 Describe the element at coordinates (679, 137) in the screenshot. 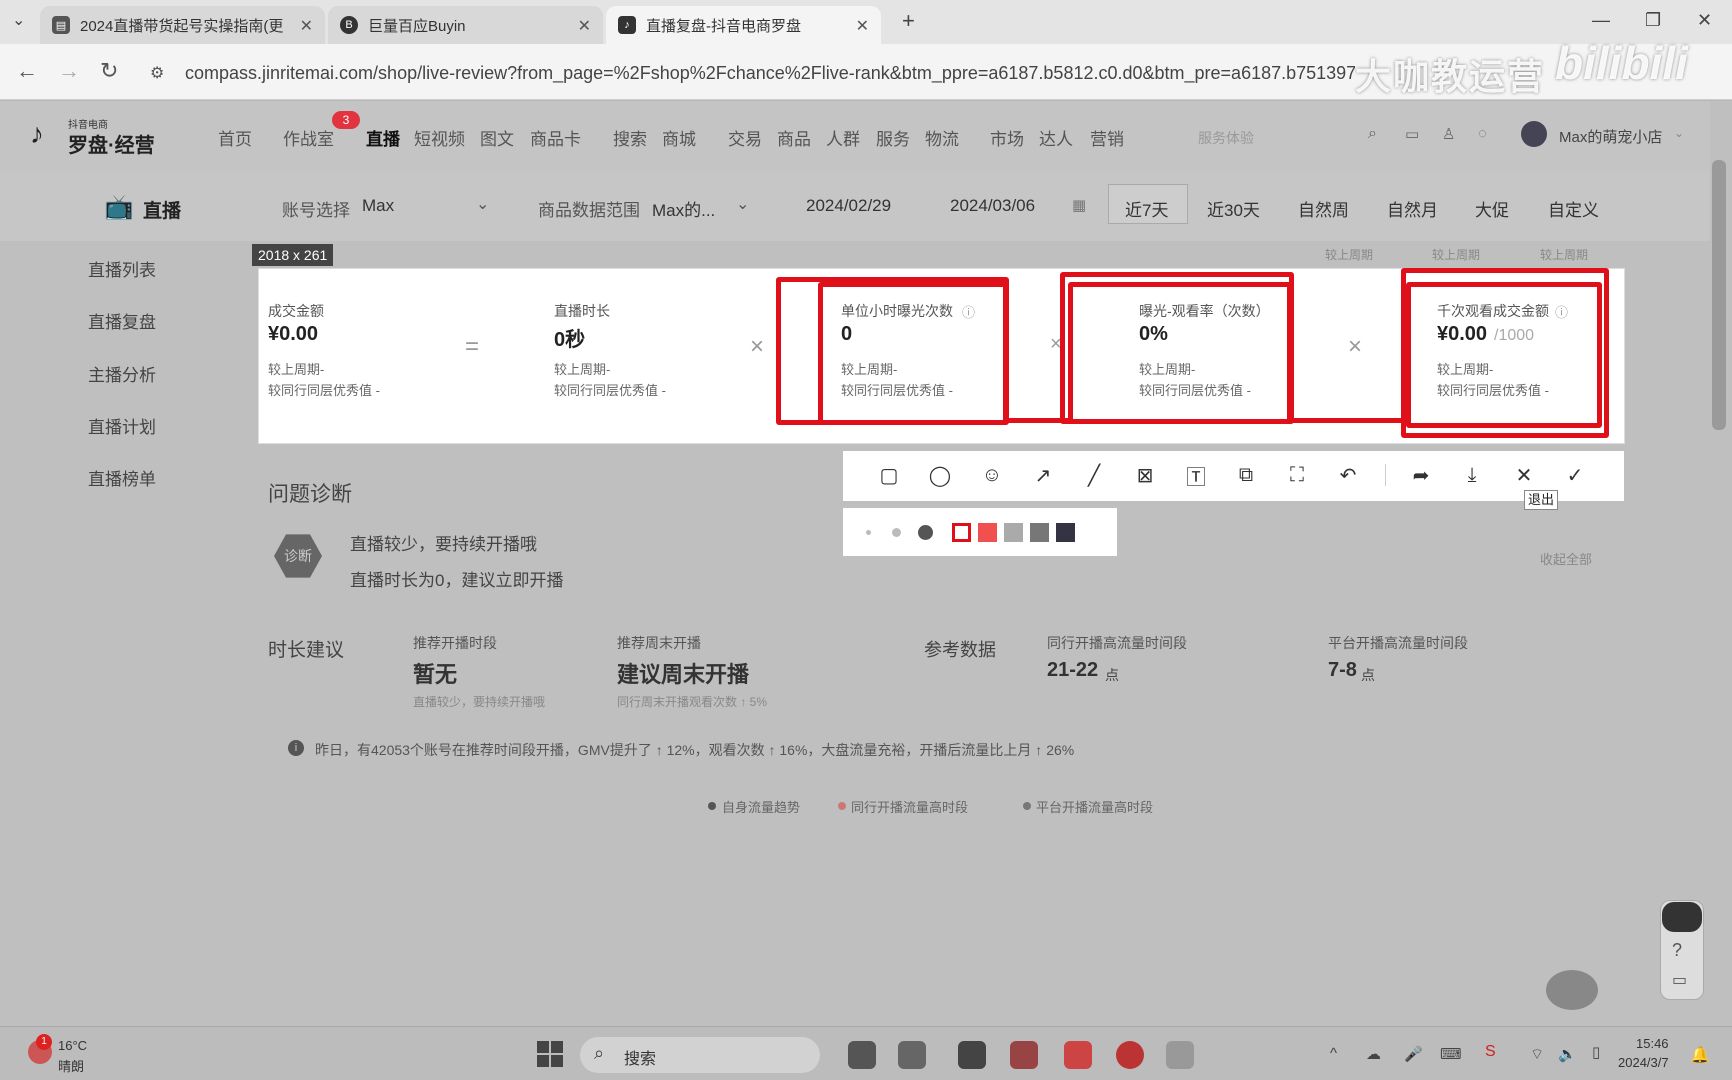

I see `nav-mall: 商城` at that location.